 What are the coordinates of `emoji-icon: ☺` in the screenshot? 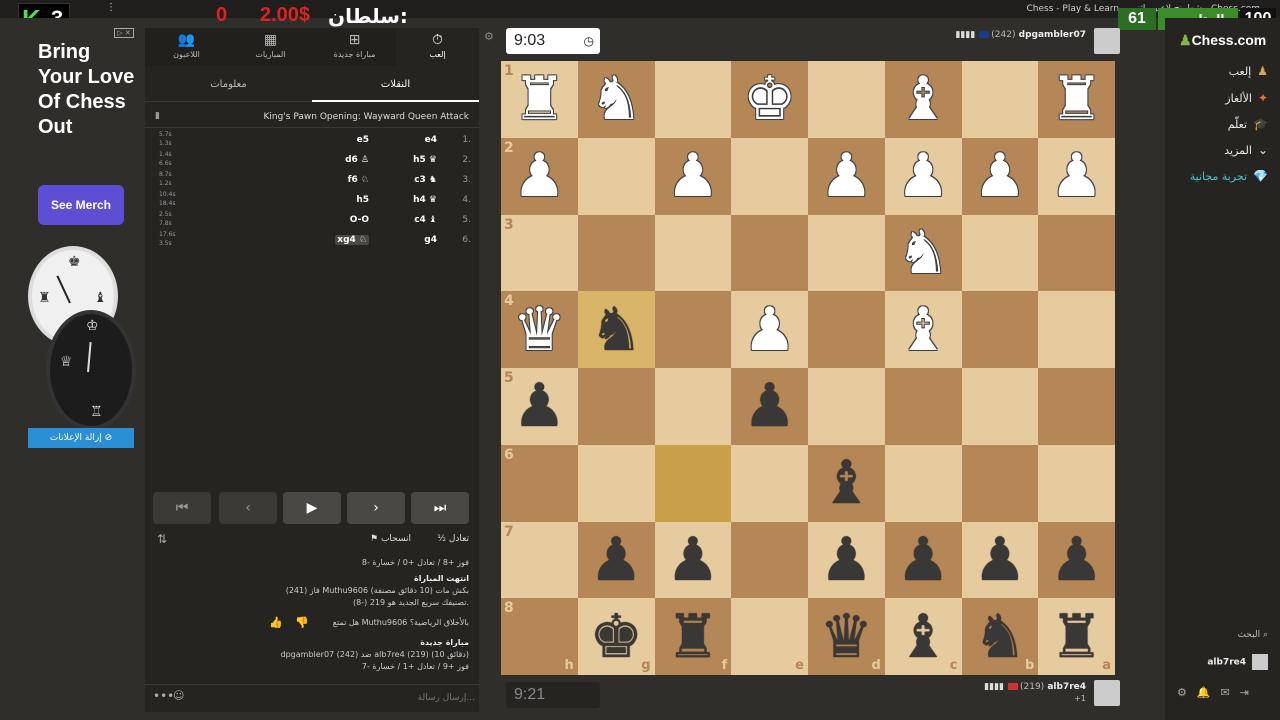 It's located at (178, 695).